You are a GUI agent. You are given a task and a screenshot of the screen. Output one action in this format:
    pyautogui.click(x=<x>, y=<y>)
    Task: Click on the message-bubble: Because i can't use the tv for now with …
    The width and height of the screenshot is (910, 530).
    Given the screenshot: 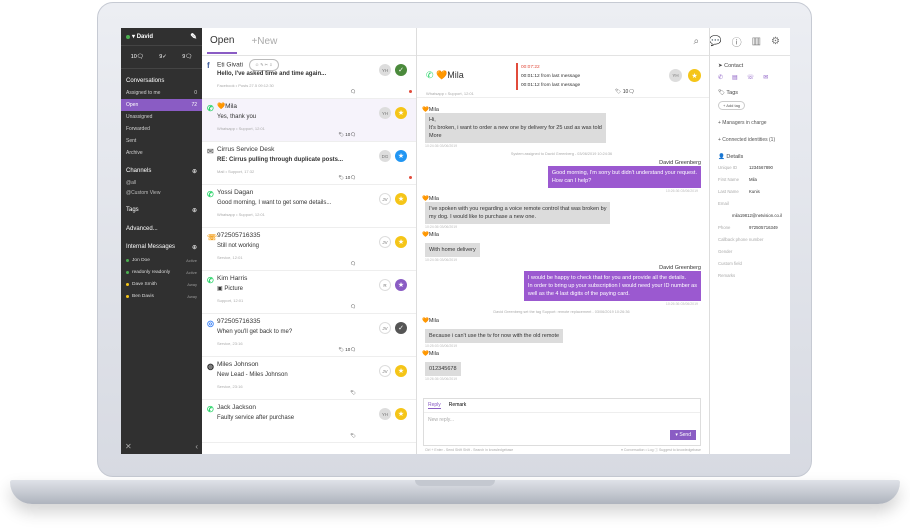 What is the action you would take?
    pyautogui.click(x=494, y=336)
    